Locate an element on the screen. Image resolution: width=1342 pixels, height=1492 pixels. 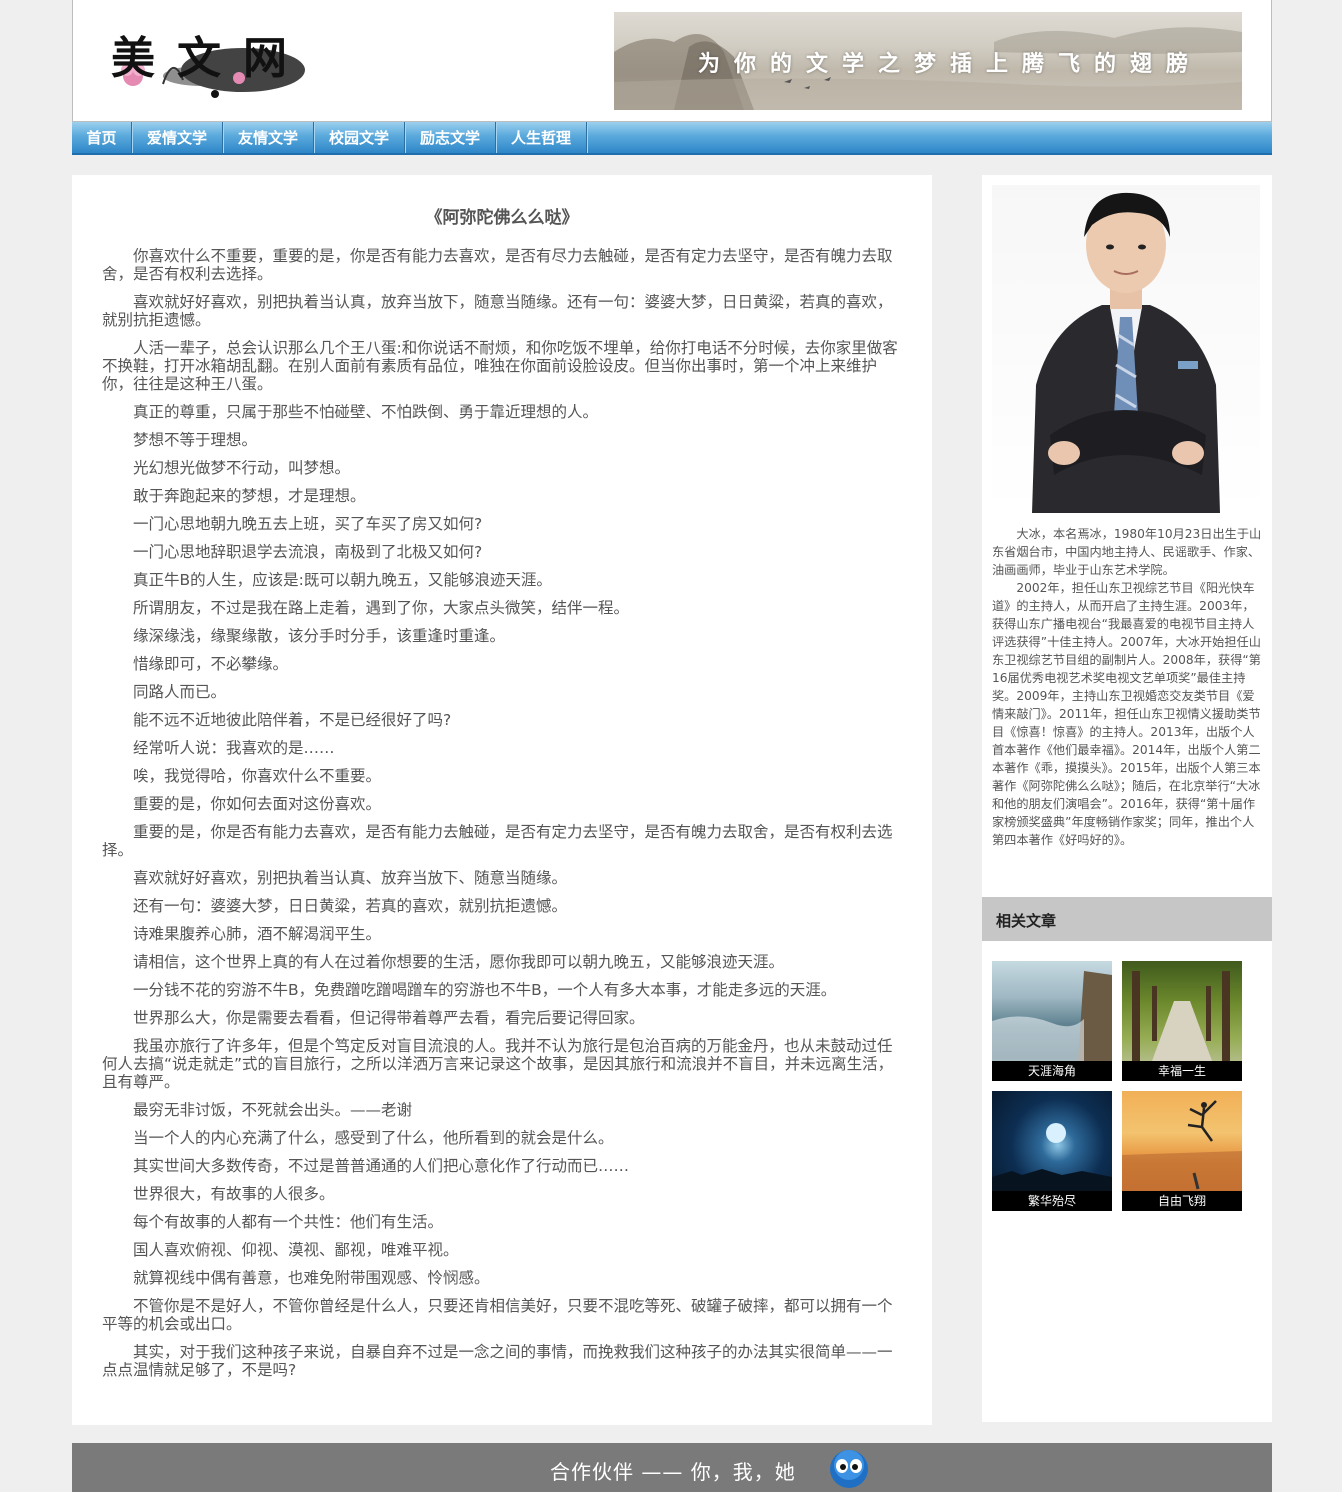
sea-cliff-icon is located at coordinates (1052, 1016).